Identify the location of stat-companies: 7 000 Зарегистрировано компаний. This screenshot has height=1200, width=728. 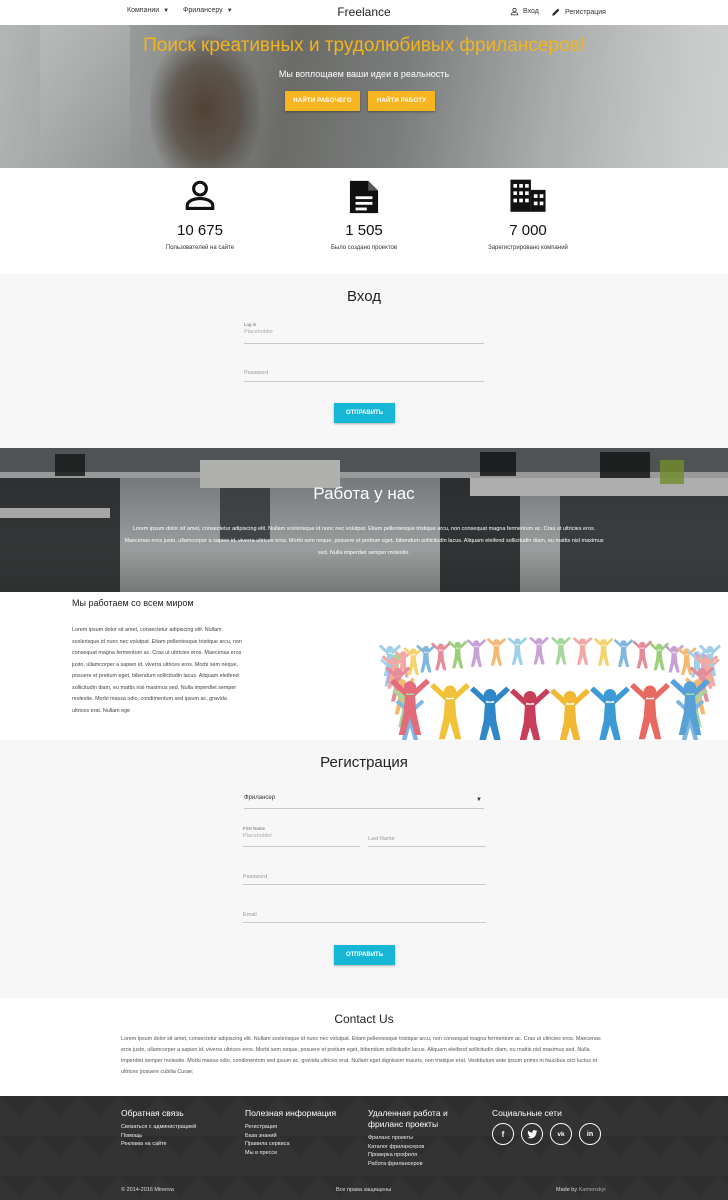
(528, 209).